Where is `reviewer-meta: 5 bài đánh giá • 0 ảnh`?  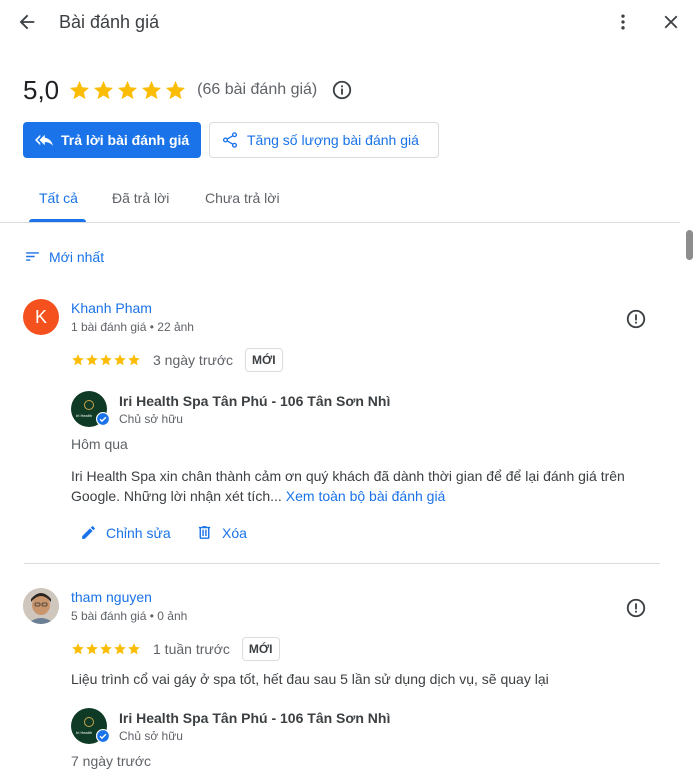
reviewer-meta: 5 bài đánh giá • 0 ảnh is located at coordinates (129, 616).